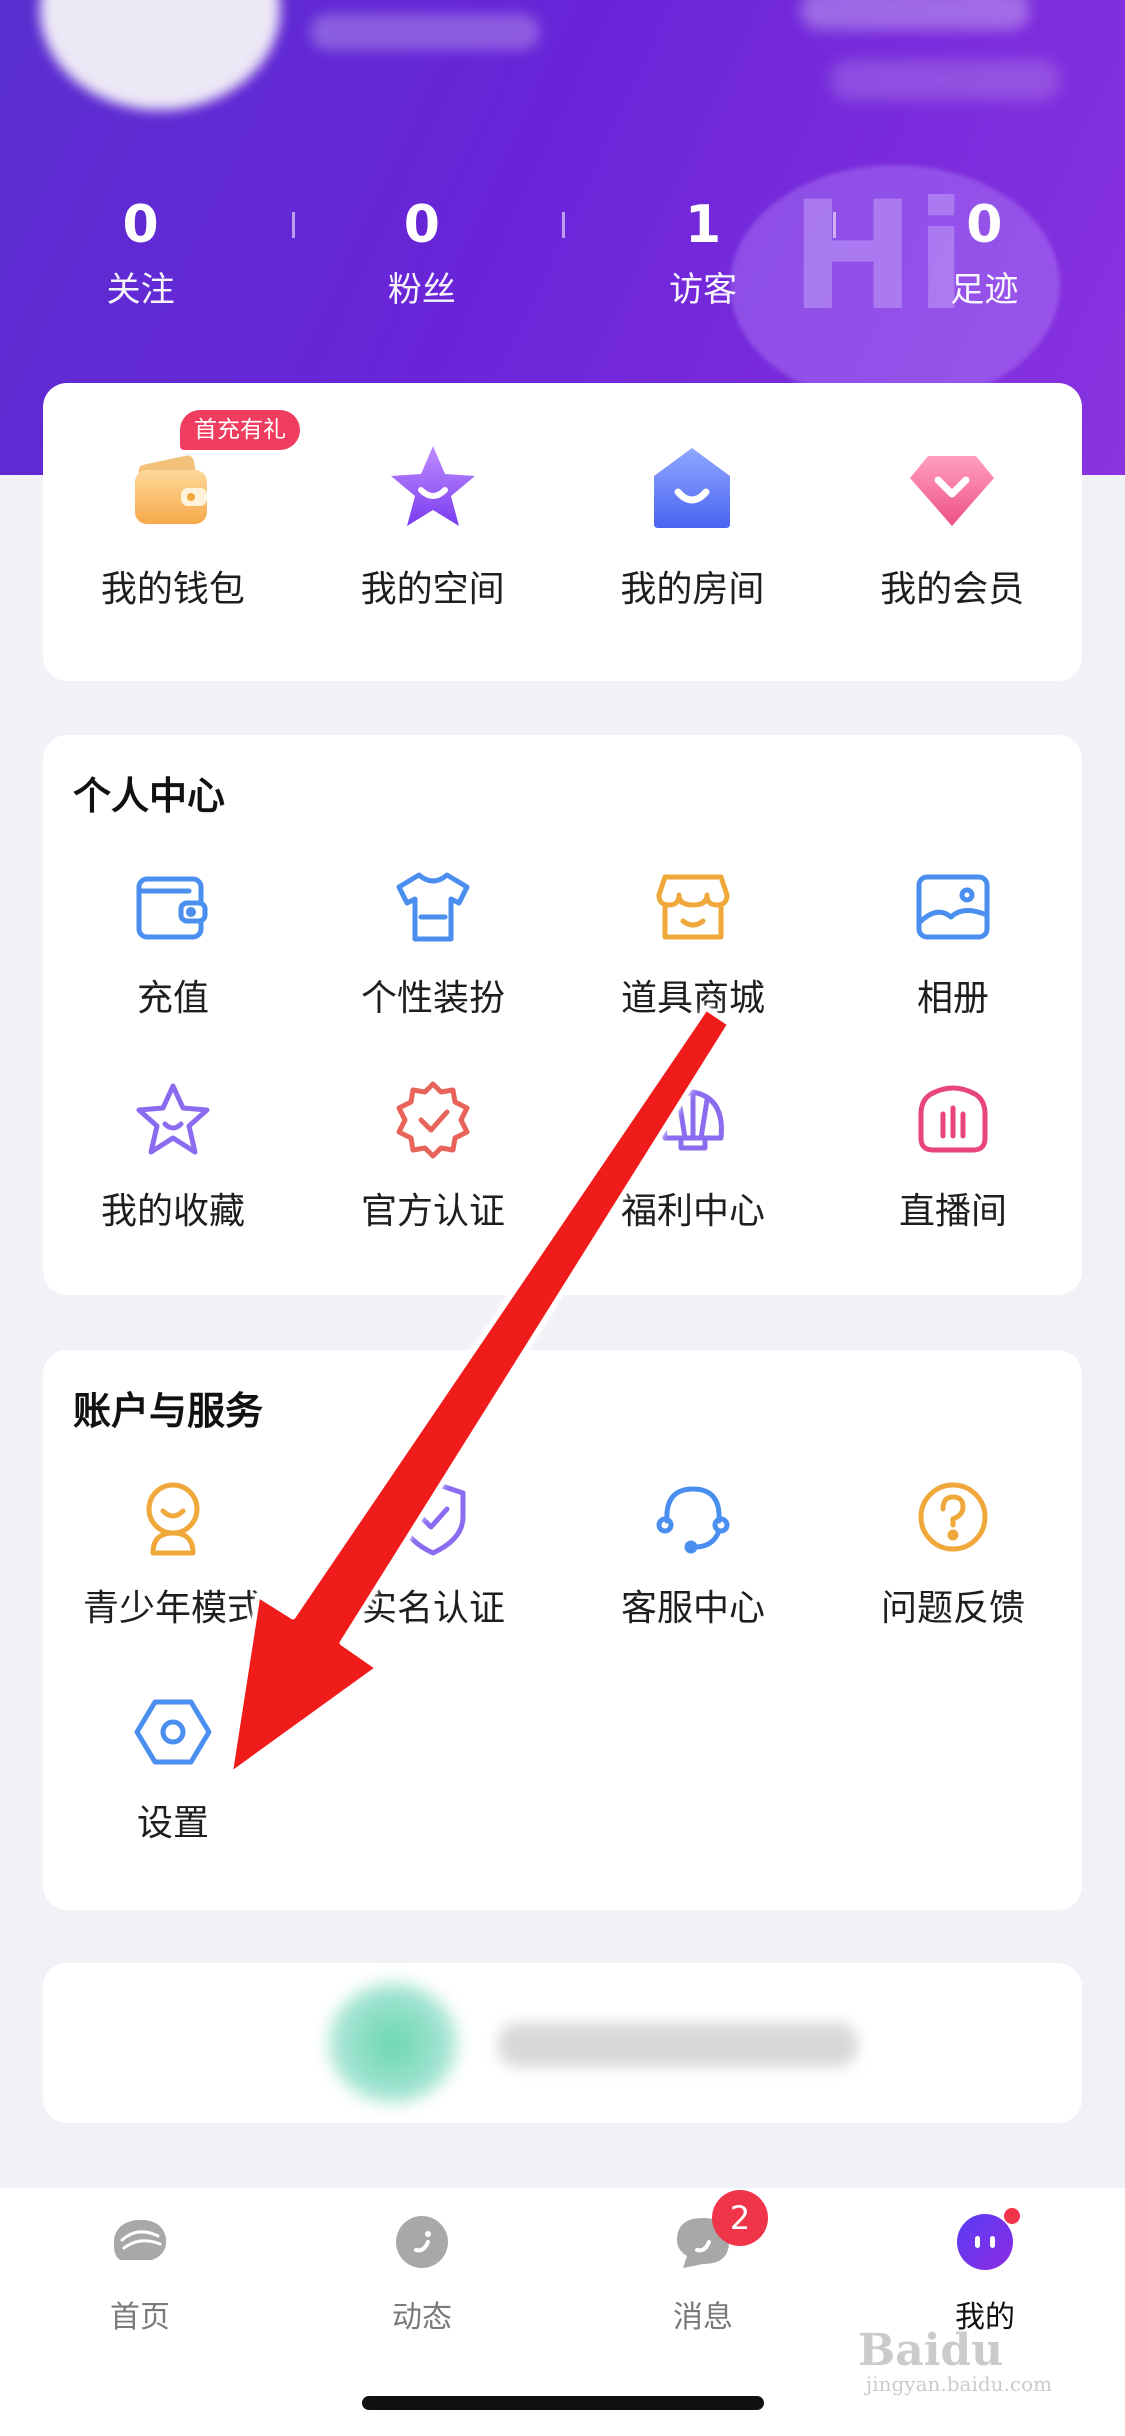 The height and width of the screenshot is (2436, 1125). Describe the element at coordinates (693, 1120) in the screenshot. I see `shell-icon` at that location.